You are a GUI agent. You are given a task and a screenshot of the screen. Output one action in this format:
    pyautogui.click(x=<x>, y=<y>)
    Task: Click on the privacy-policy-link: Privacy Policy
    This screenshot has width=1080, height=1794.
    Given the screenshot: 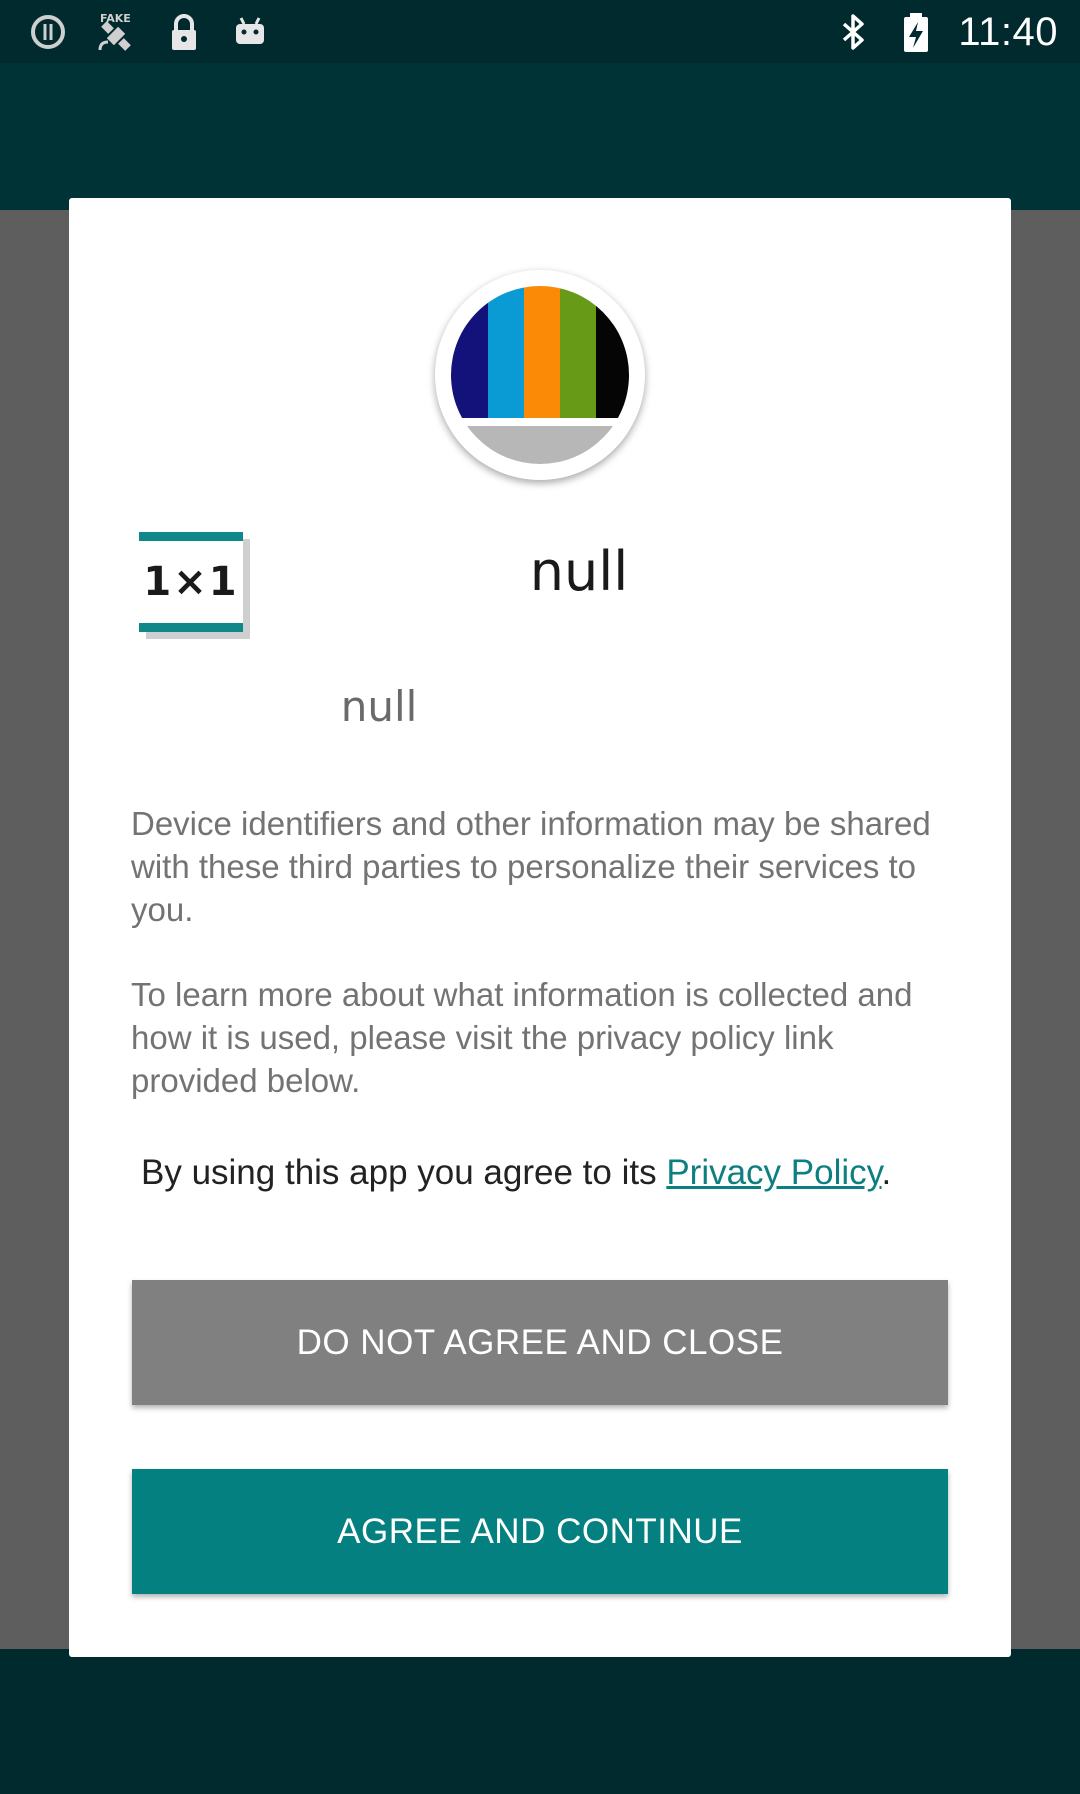 What is the action you would take?
    pyautogui.click(x=773, y=1172)
    